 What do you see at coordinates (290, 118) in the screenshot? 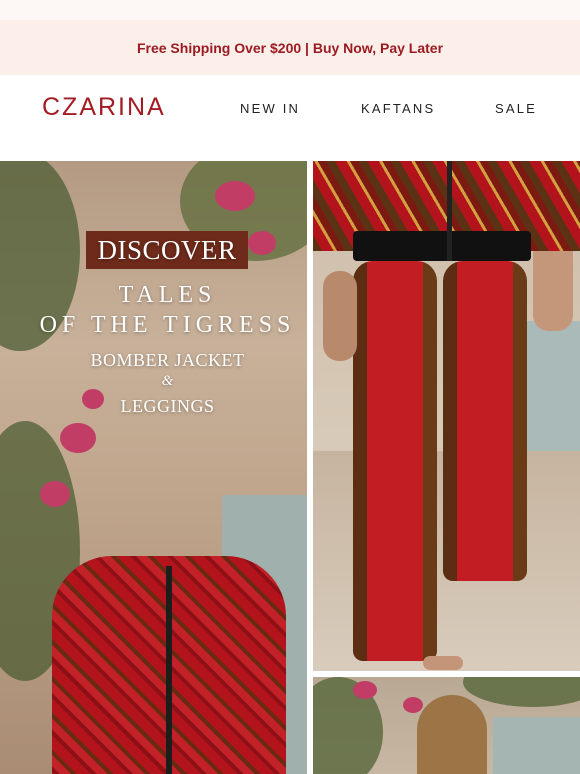
I see `site-header: CZARINA NEW IN KAFTANS SALE` at bounding box center [290, 118].